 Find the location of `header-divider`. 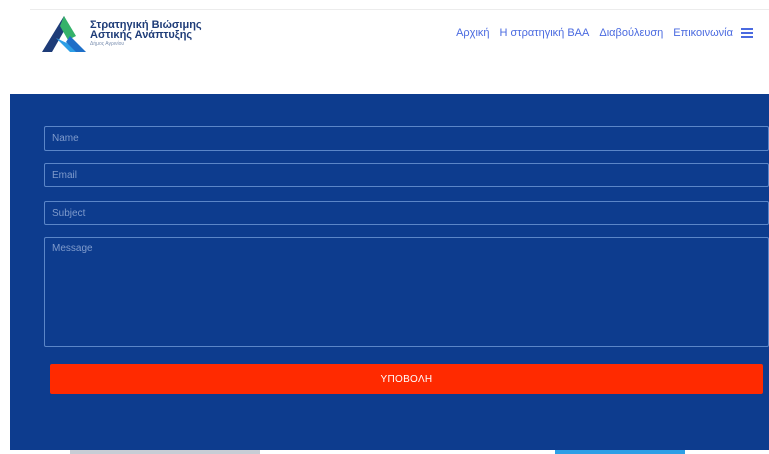

header-divider is located at coordinates (399, 9).